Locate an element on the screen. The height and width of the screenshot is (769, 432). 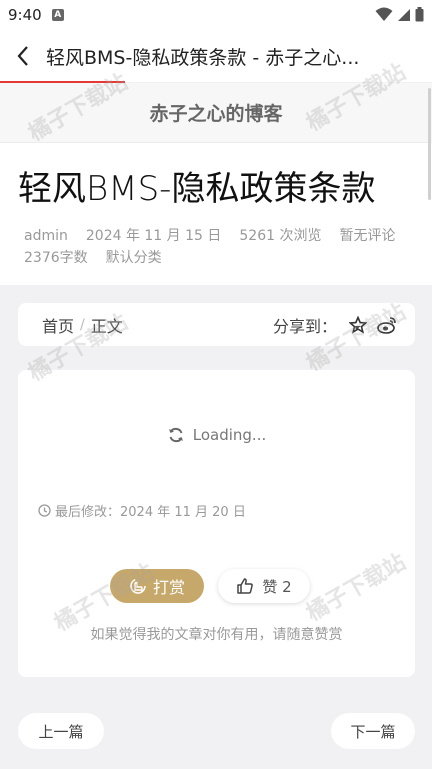
refresh-icon is located at coordinates (175, 435).